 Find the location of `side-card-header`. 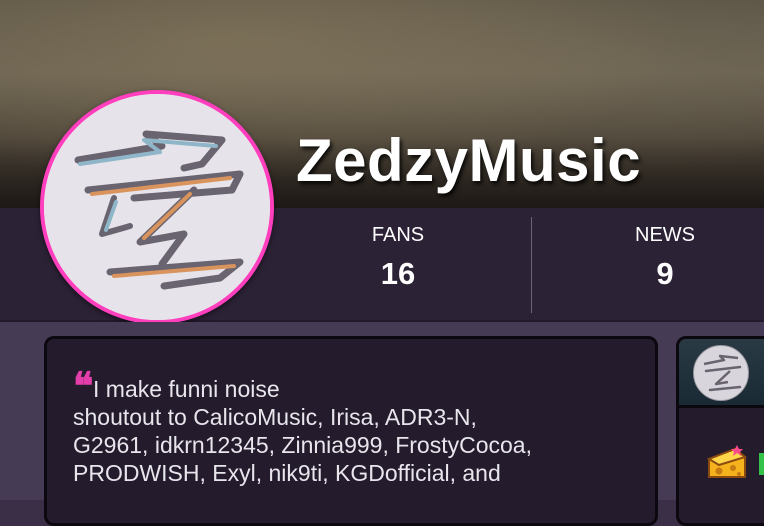

side-card-header is located at coordinates (721, 373).